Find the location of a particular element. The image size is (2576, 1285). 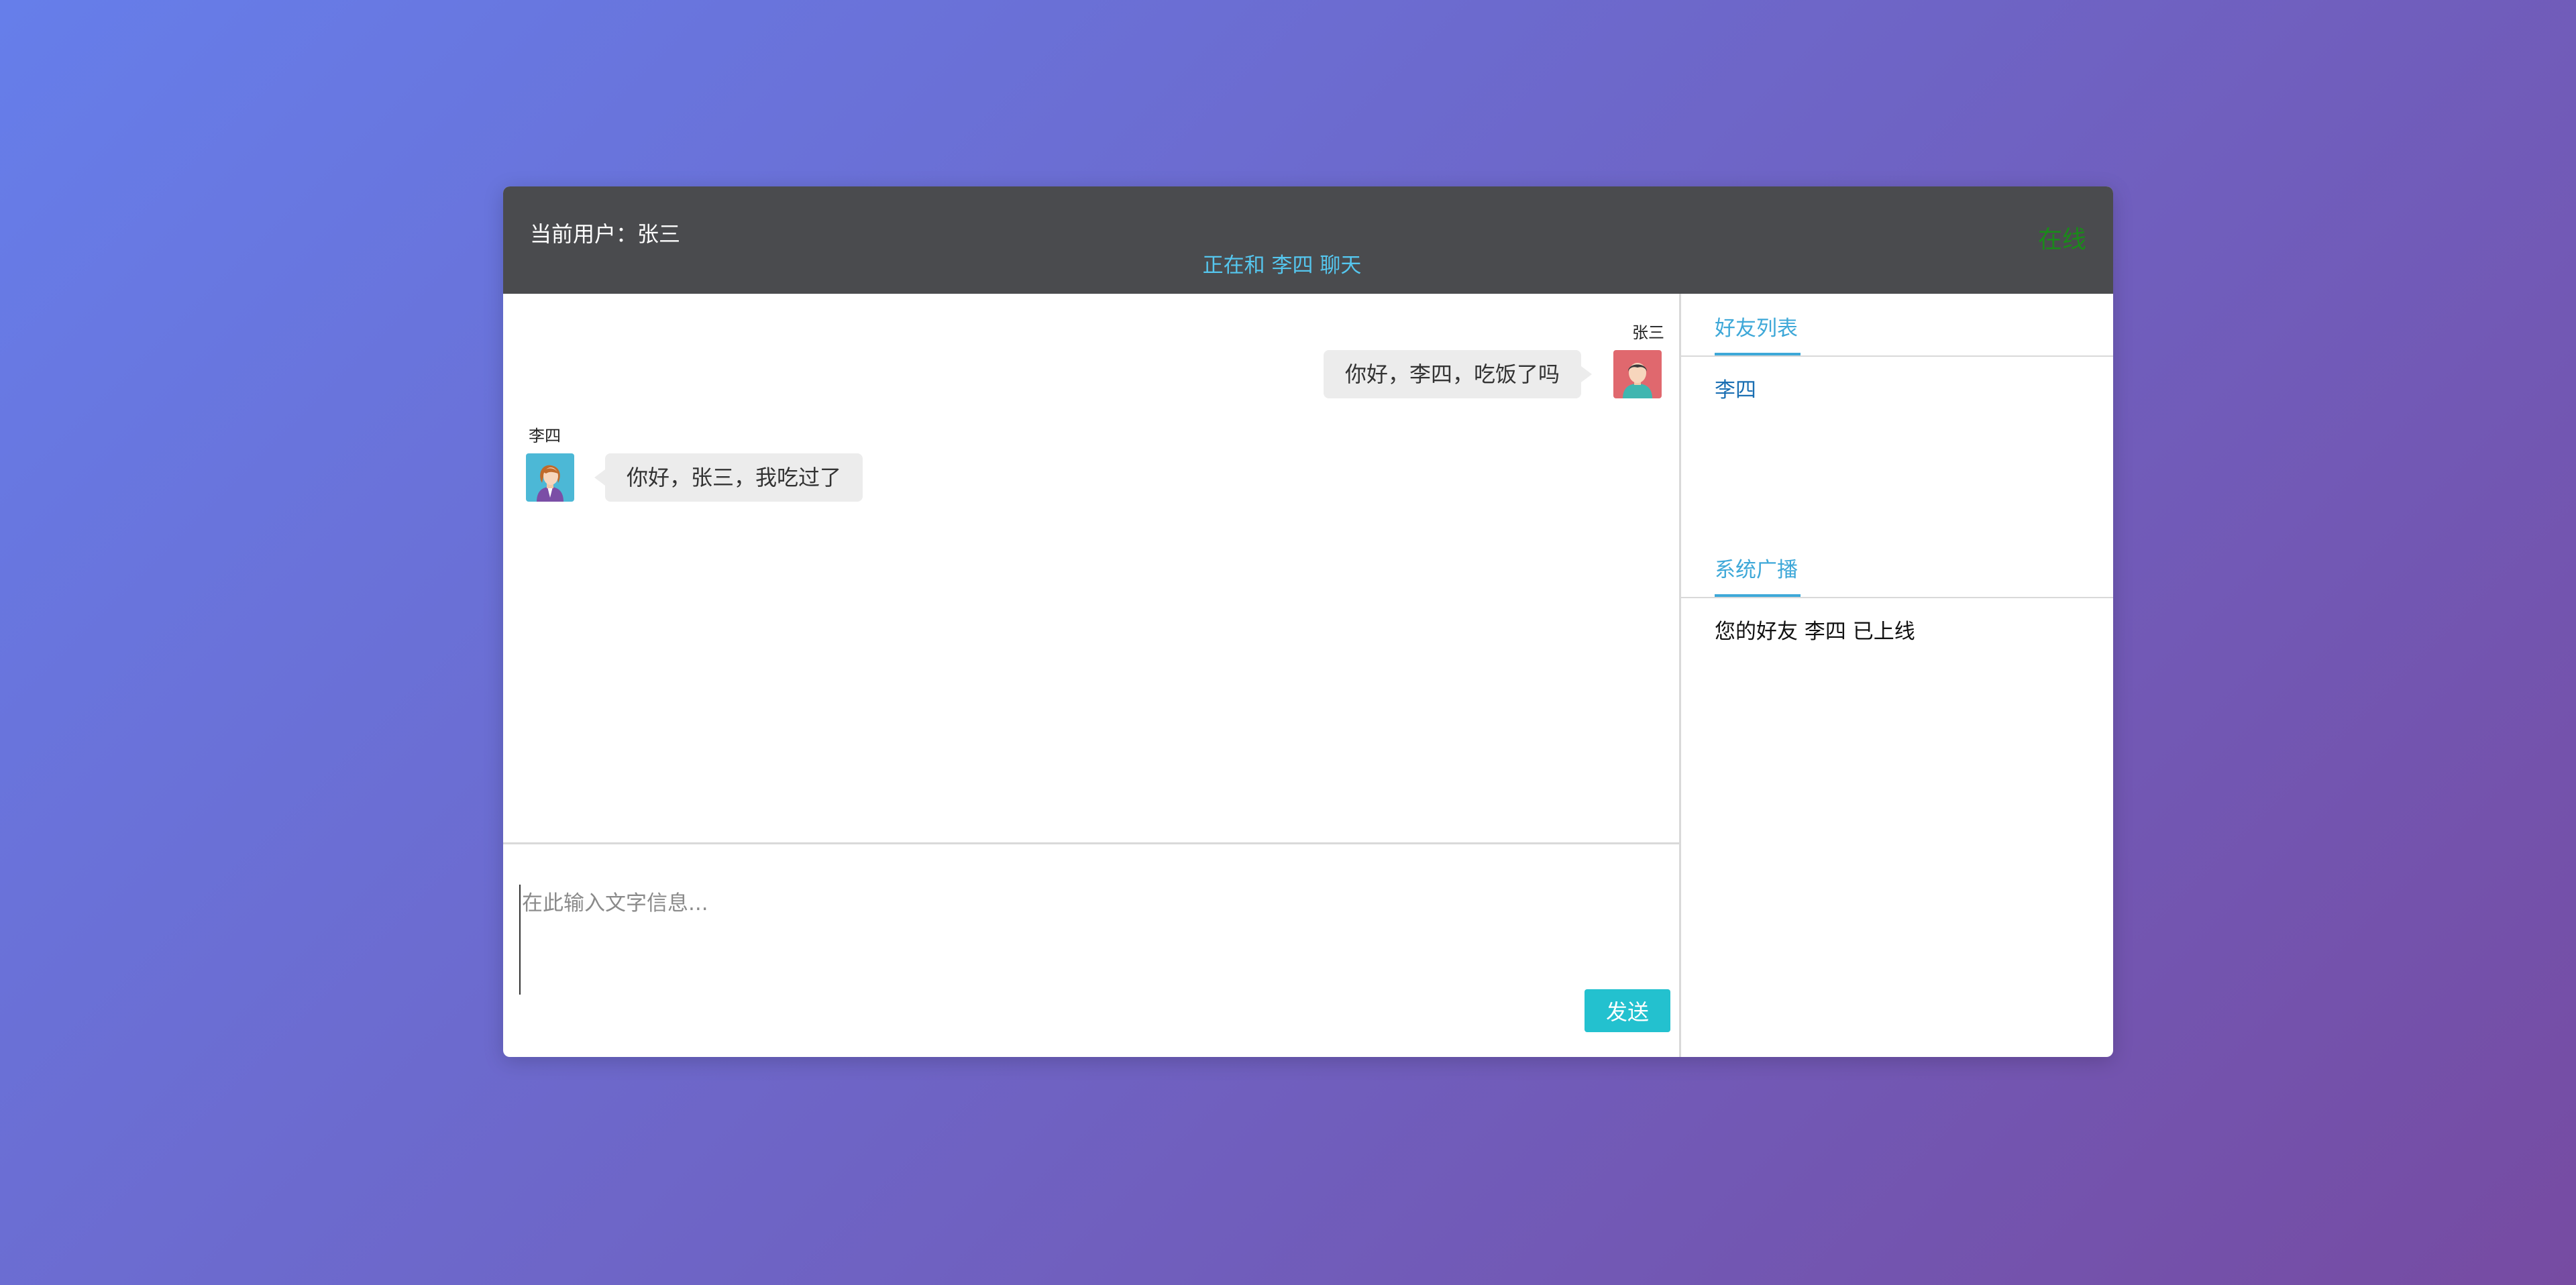

system-broadcast-title: 系统广播 is located at coordinates (1756, 568).